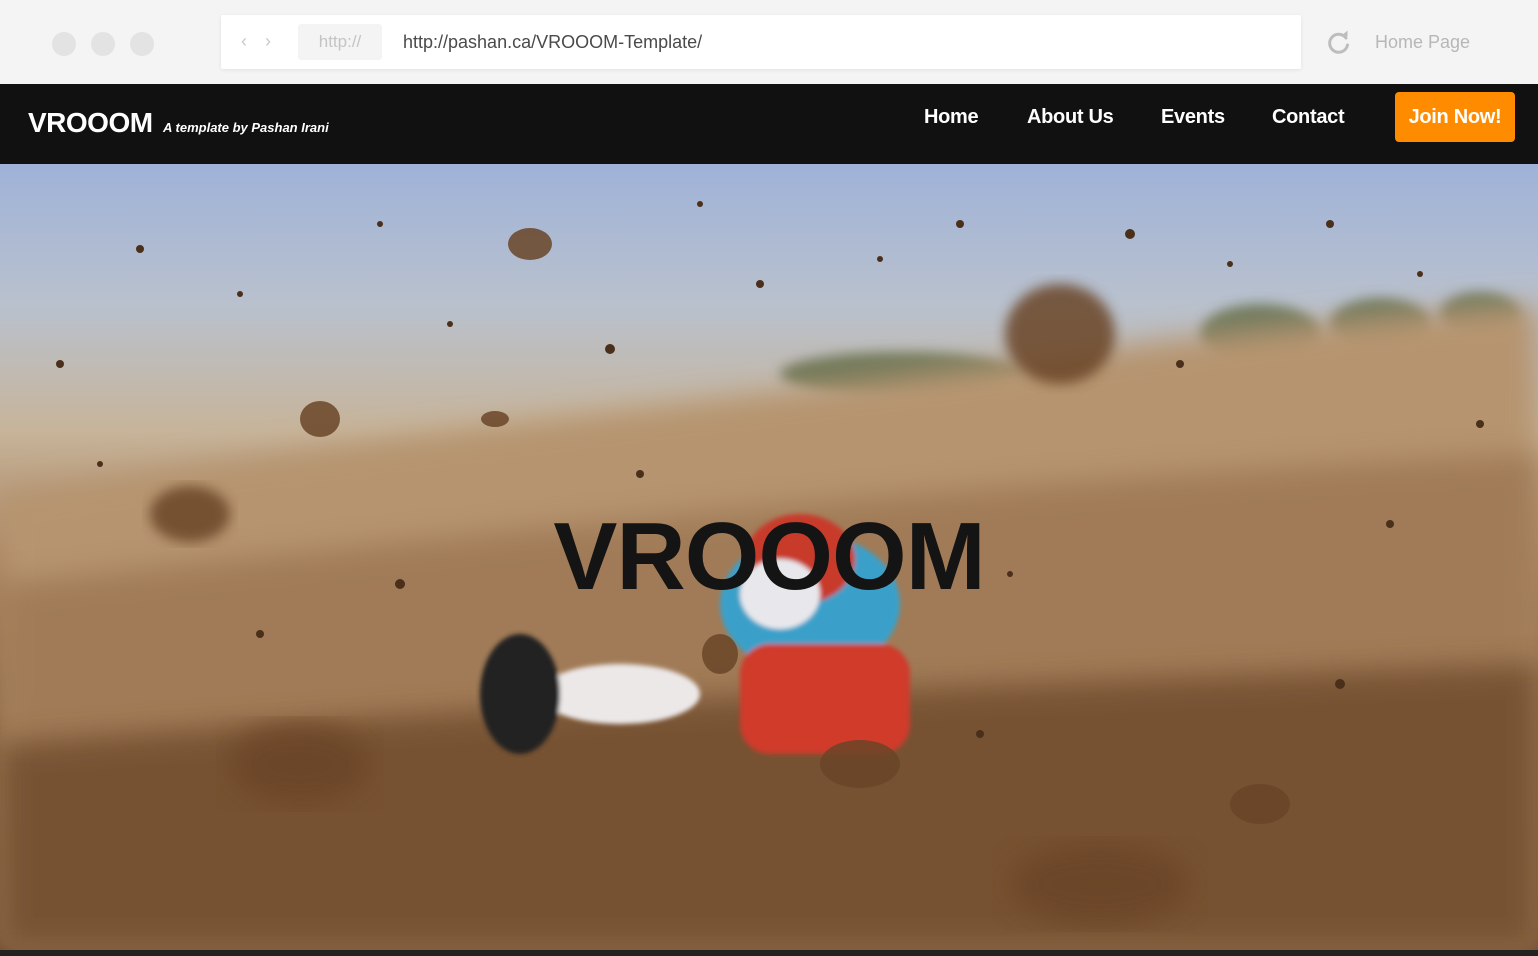  What do you see at coordinates (1422, 42) in the screenshot?
I see `home-page-link: Home Page` at bounding box center [1422, 42].